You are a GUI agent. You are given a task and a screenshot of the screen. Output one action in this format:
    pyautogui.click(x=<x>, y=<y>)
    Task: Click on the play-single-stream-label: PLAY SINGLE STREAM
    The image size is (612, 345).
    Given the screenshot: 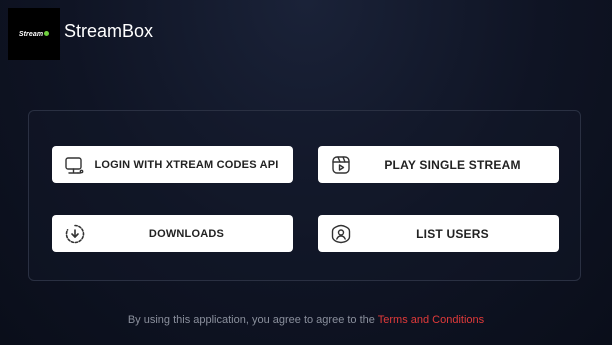 What is the action you would take?
    pyautogui.click(x=452, y=164)
    